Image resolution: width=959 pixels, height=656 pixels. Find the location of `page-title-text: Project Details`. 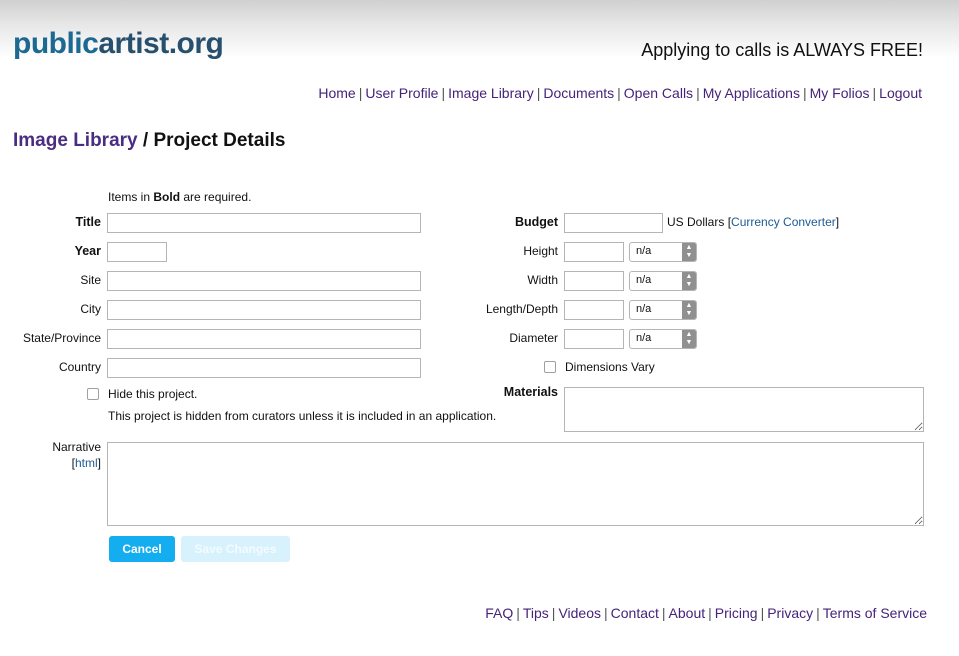

page-title-text: Project Details is located at coordinates (219, 140).